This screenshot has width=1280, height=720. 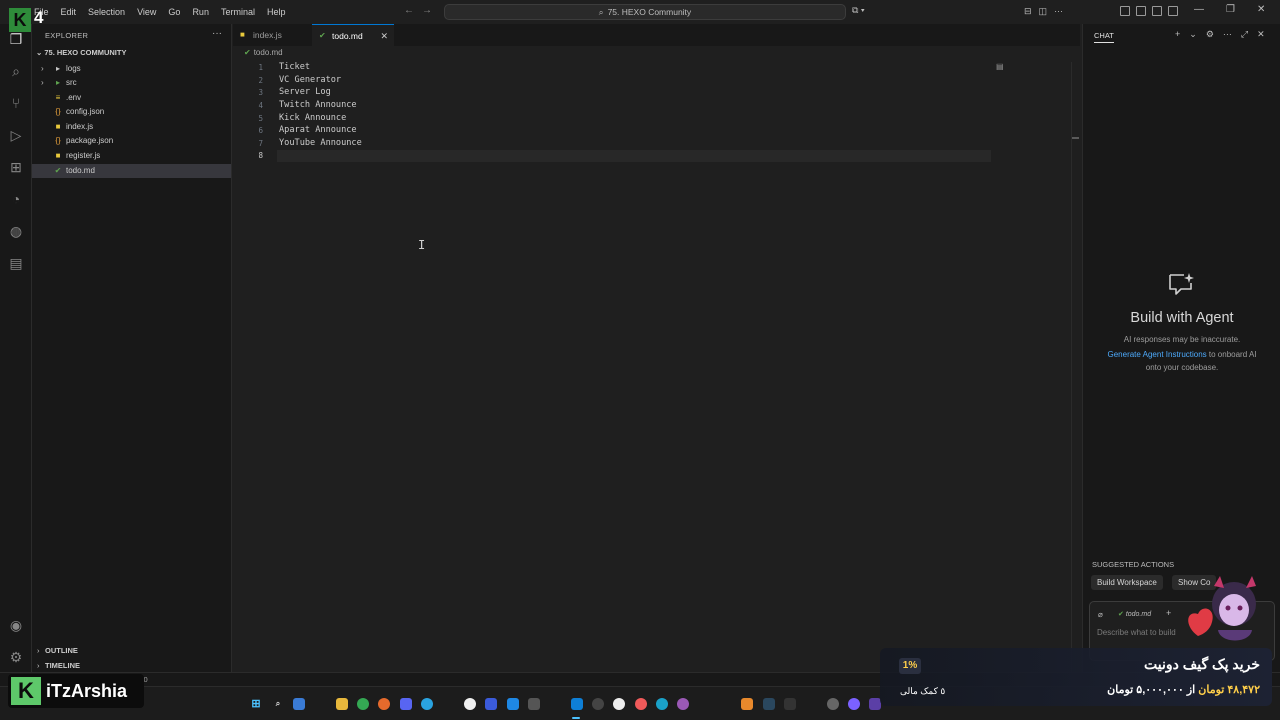 What do you see at coordinates (74, 97) in the screenshot?
I see `tree-item-label: .env` at bounding box center [74, 97].